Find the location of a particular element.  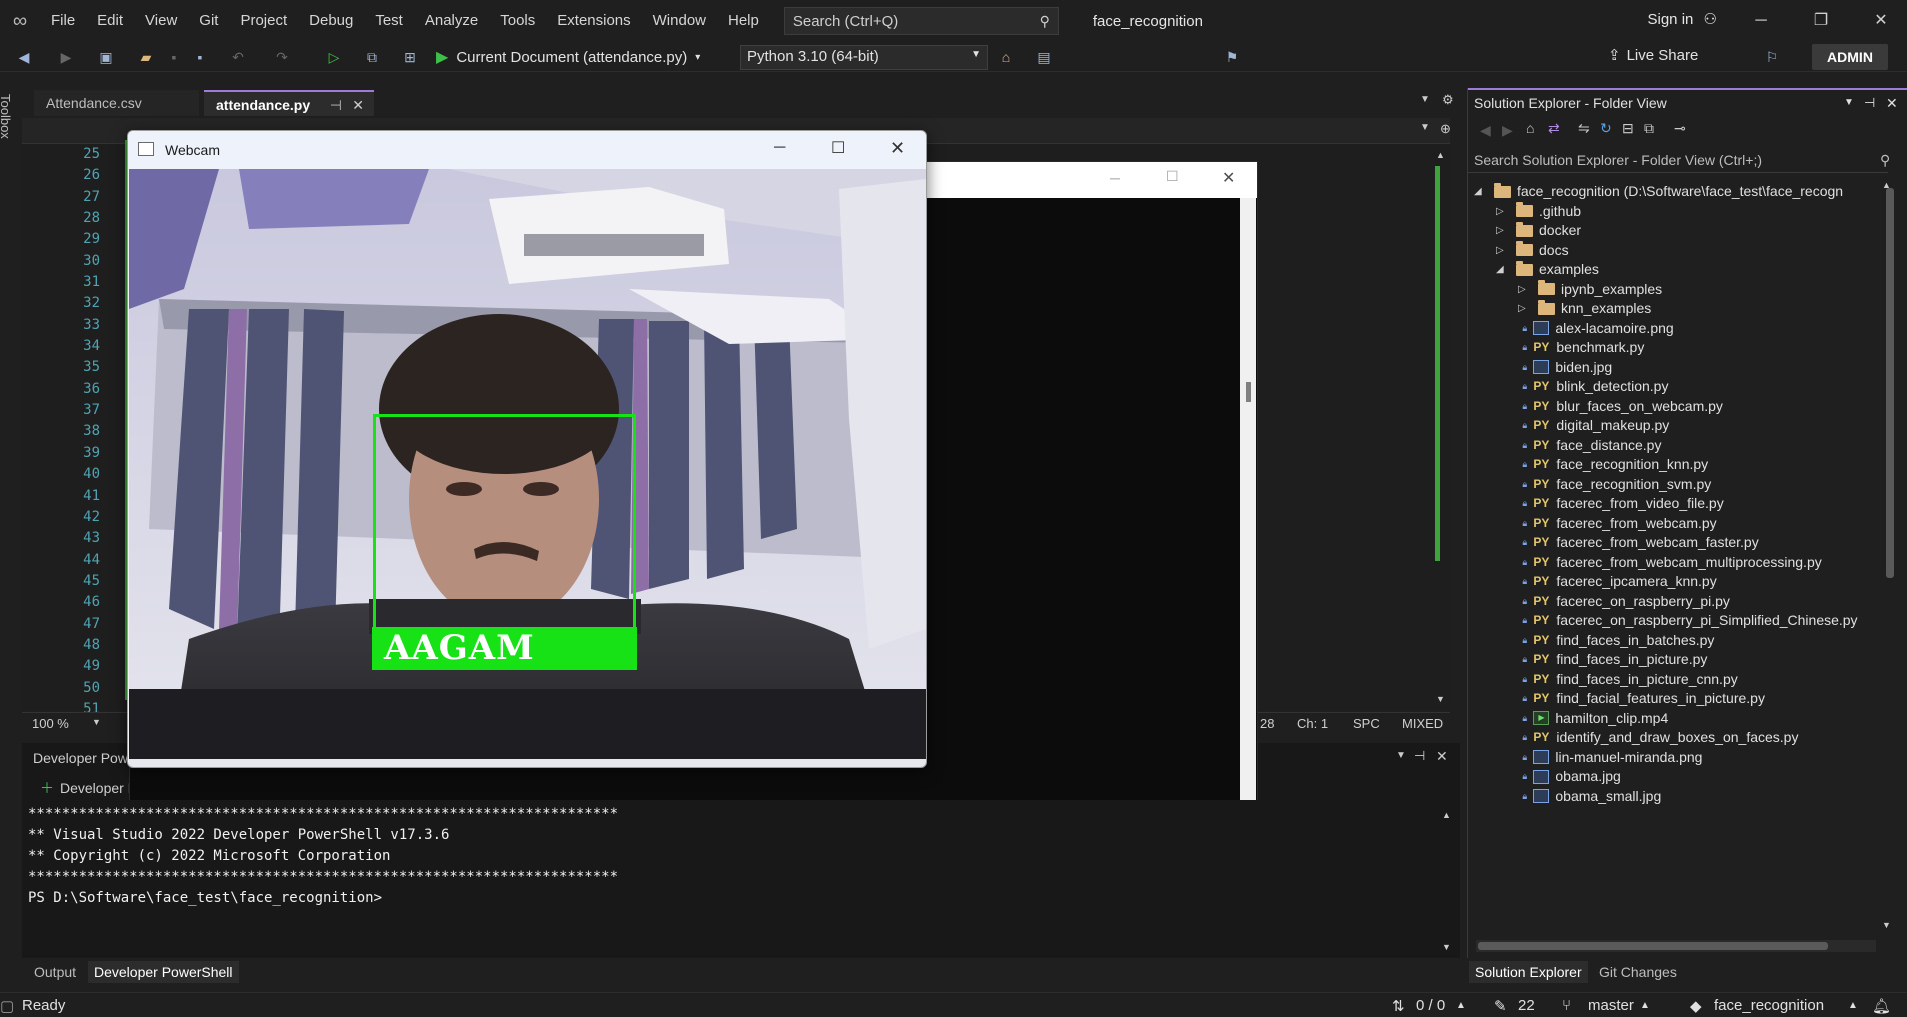

tab-developer-powershell: Developer PowerShell is located at coordinates (163, 972).